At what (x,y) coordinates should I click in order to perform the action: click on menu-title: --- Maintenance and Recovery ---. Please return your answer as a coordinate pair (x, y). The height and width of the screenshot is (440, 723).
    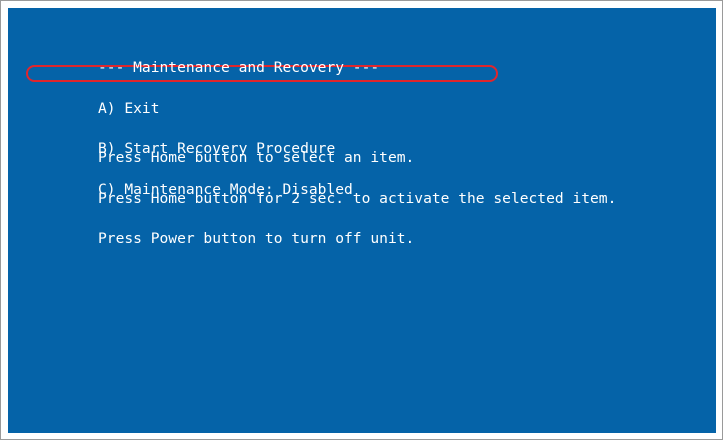
    Looking at the image, I should click on (239, 67).